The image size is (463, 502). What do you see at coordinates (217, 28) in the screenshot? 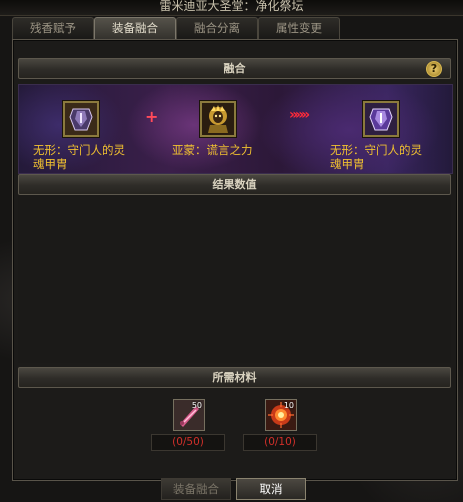
I see `tab-fusion-separation: 融合分离` at bounding box center [217, 28].